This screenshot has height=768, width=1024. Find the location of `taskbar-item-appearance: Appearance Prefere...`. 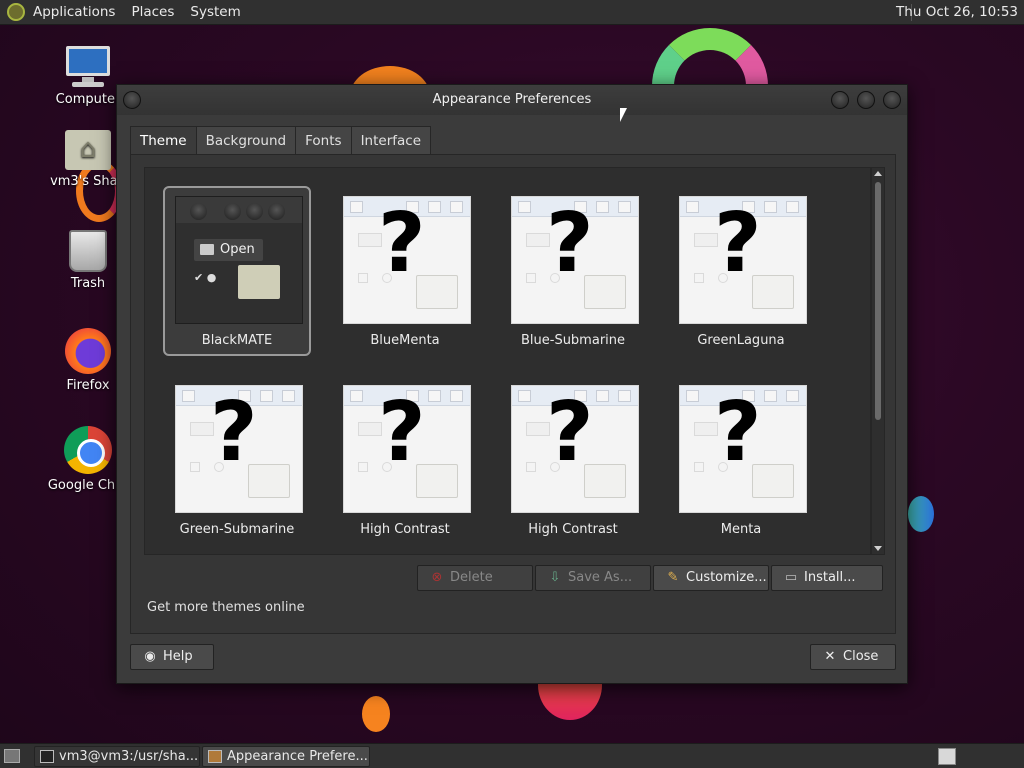

taskbar-item-appearance: Appearance Prefere... is located at coordinates (286, 756).